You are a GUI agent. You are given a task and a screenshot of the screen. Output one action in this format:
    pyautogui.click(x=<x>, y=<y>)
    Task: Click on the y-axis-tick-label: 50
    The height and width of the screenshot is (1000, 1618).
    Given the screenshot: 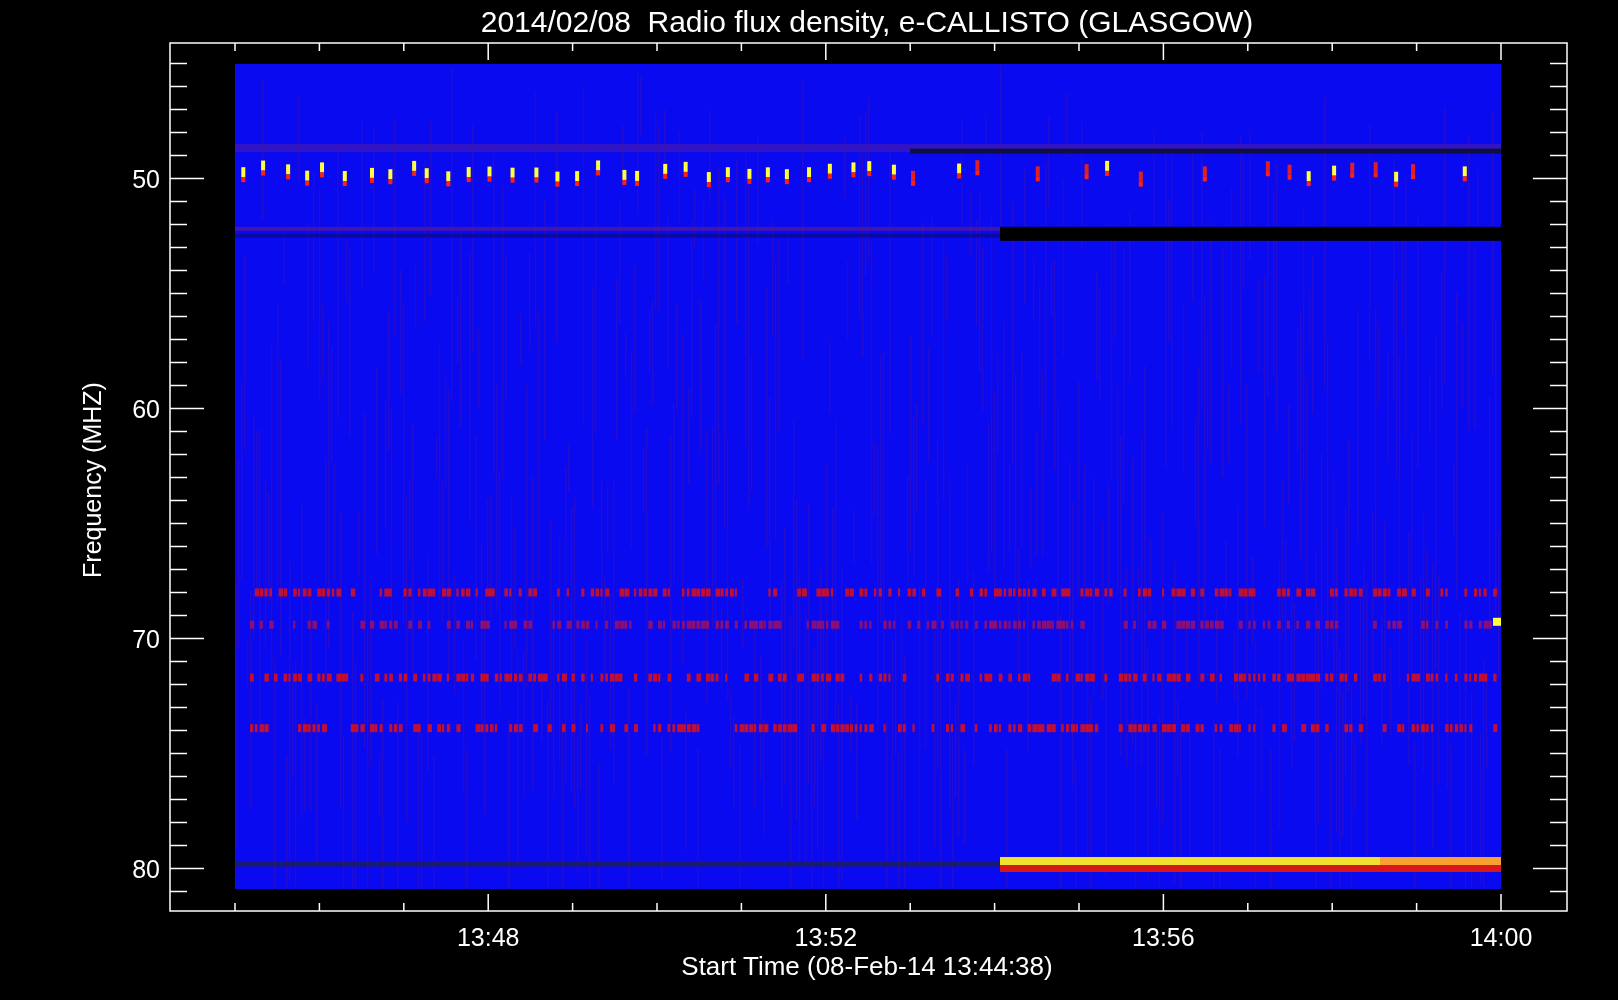 What is the action you would take?
    pyautogui.click(x=146, y=178)
    